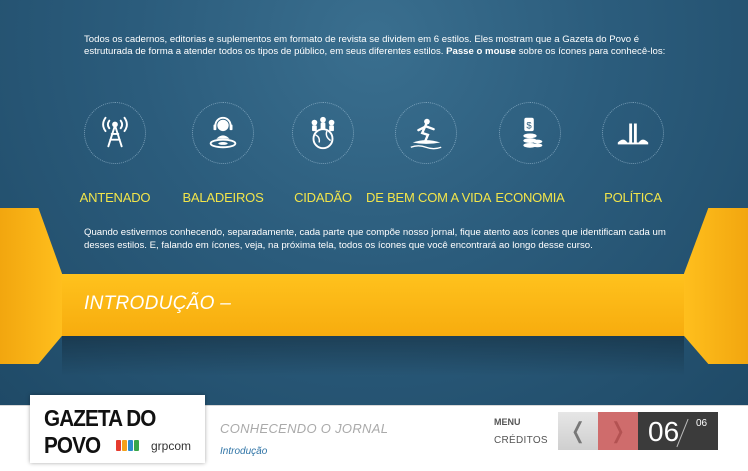  I want to click on logo-sub: grpcom, so click(170, 446).